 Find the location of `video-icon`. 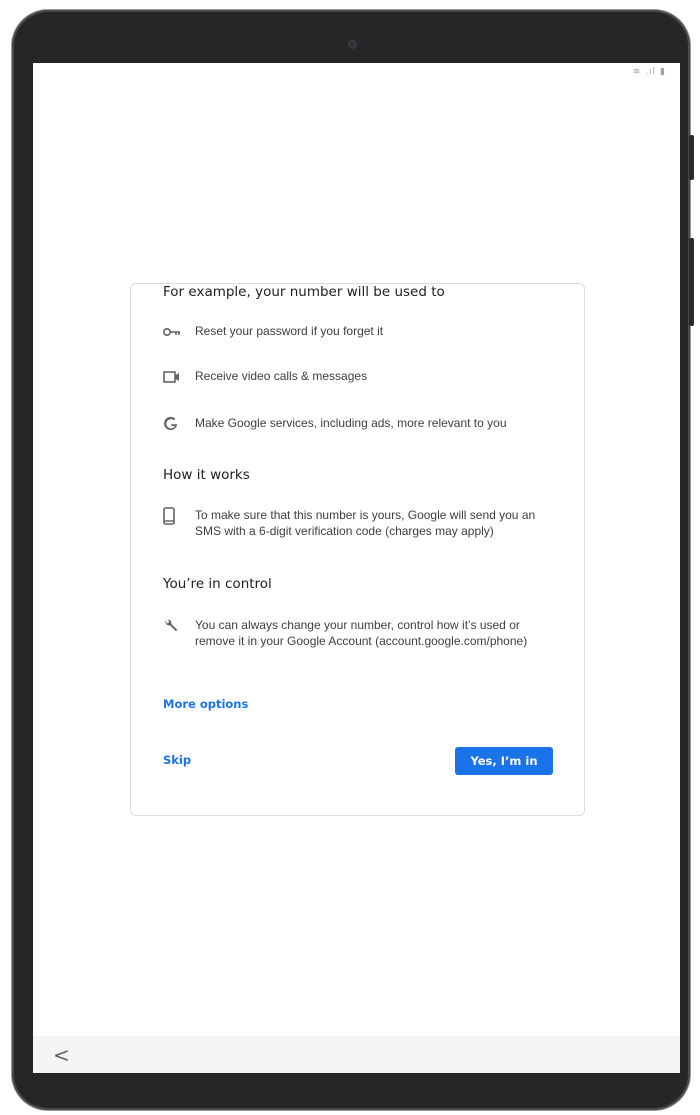

video-icon is located at coordinates (174, 377).